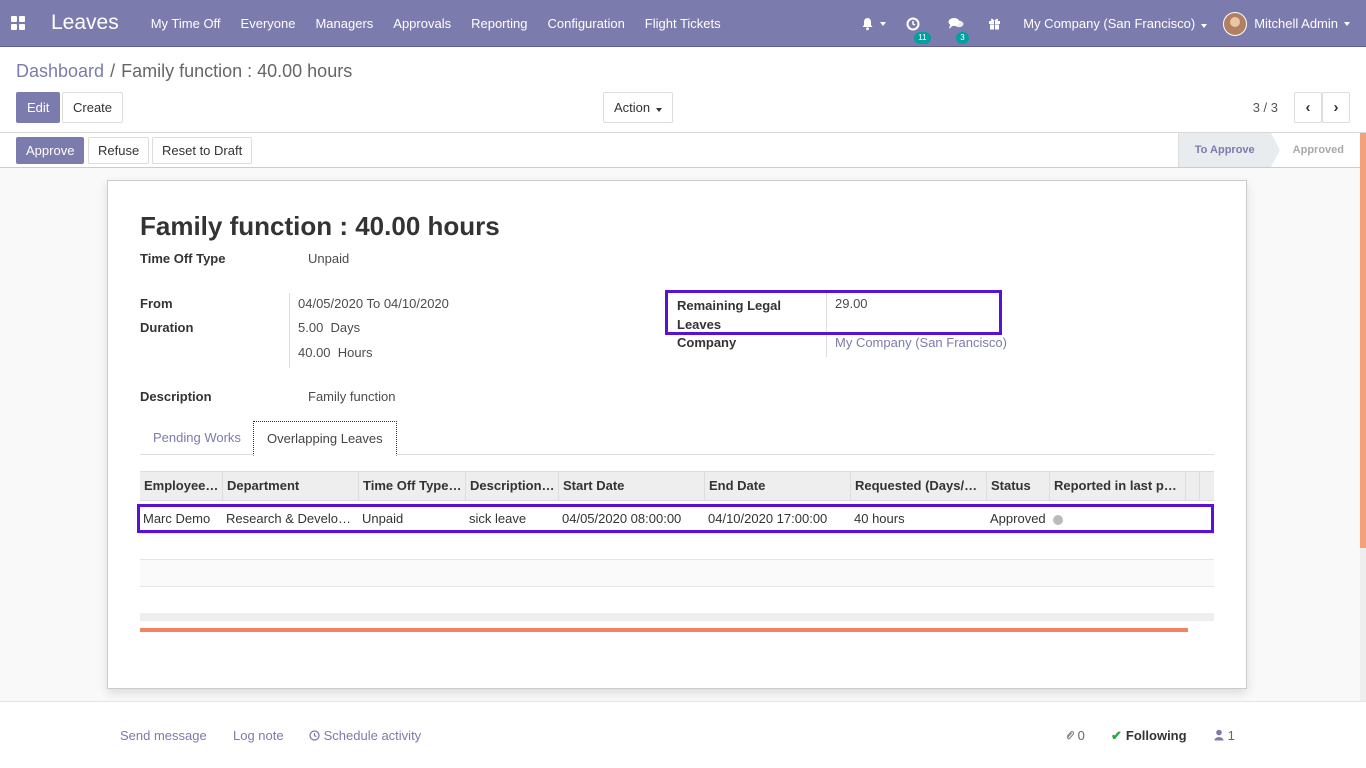  Describe the element at coordinates (167, 327) in the screenshot. I see `duration-label: Duration` at that location.